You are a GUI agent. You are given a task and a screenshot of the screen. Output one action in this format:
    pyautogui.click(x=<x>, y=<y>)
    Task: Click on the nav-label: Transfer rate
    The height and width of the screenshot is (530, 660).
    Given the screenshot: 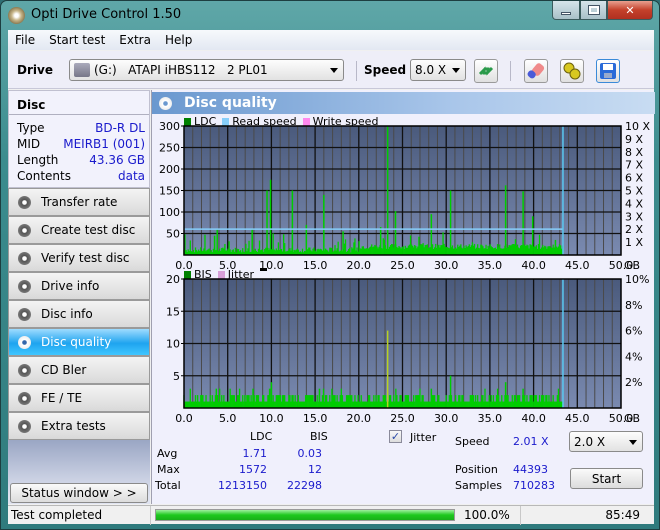 What is the action you would take?
    pyautogui.click(x=79, y=202)
    